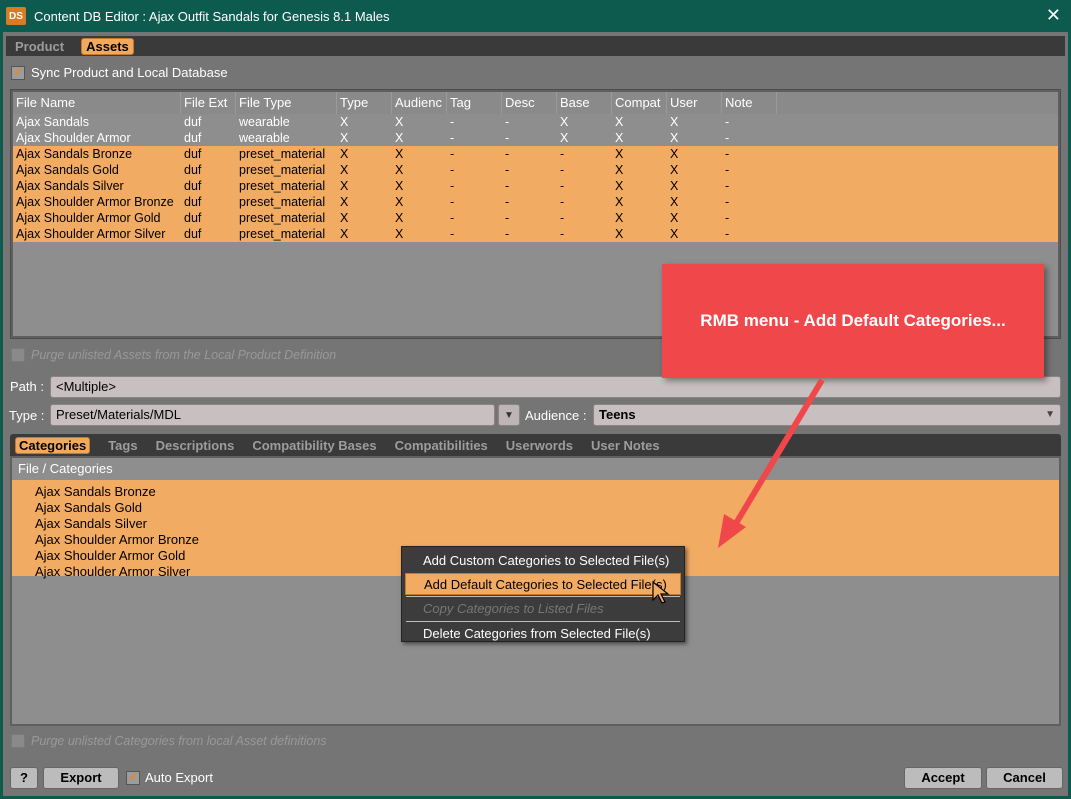 Image resolution: width=1071 pixels, height=799 pixels. What do you see at coordinates (272, 415) in the screenshot?
I see `type-field: Preset/Materials/MDL` at bounding box center [272, 415].